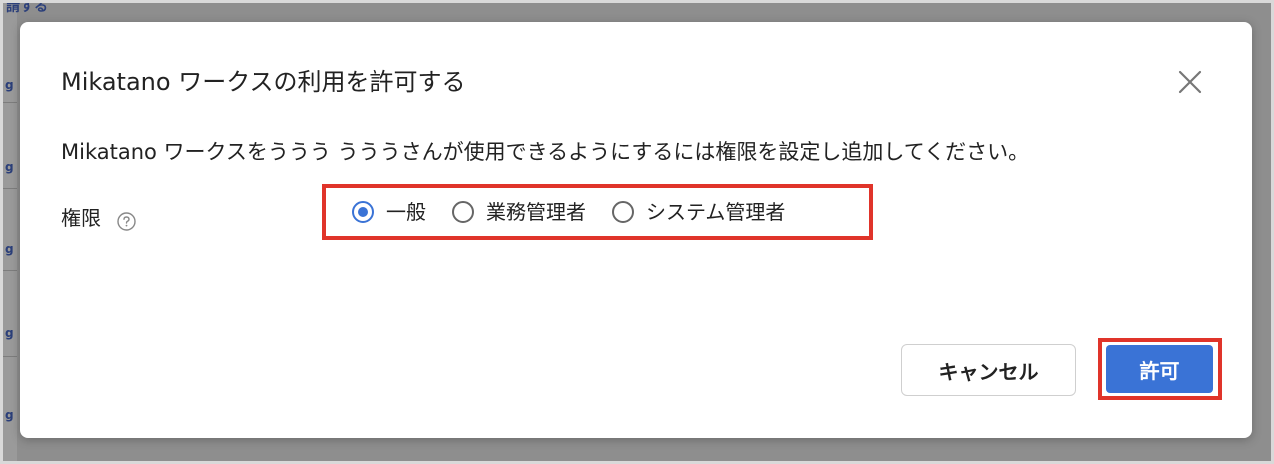 This screenshot has height=464, width=1274. What do you see at coordinates (623, 212) in the screenshot?
I see `radio-button-system-admin` at bounding box center [623, 212].